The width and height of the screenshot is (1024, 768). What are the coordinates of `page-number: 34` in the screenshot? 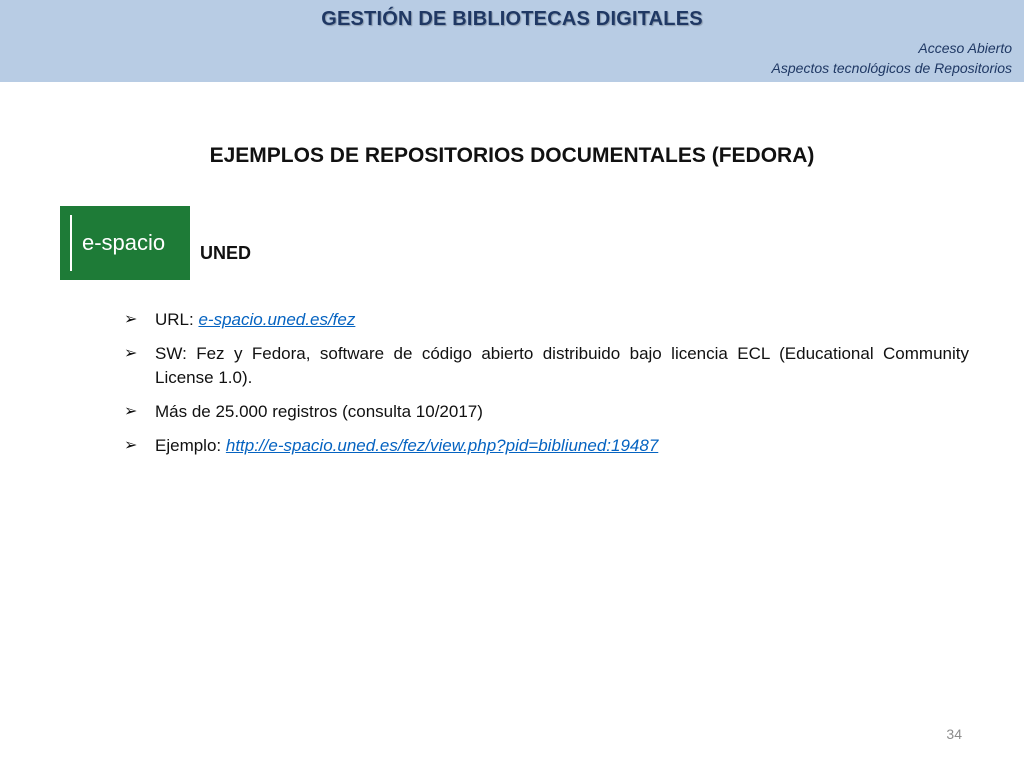 It's located at (954, 734).